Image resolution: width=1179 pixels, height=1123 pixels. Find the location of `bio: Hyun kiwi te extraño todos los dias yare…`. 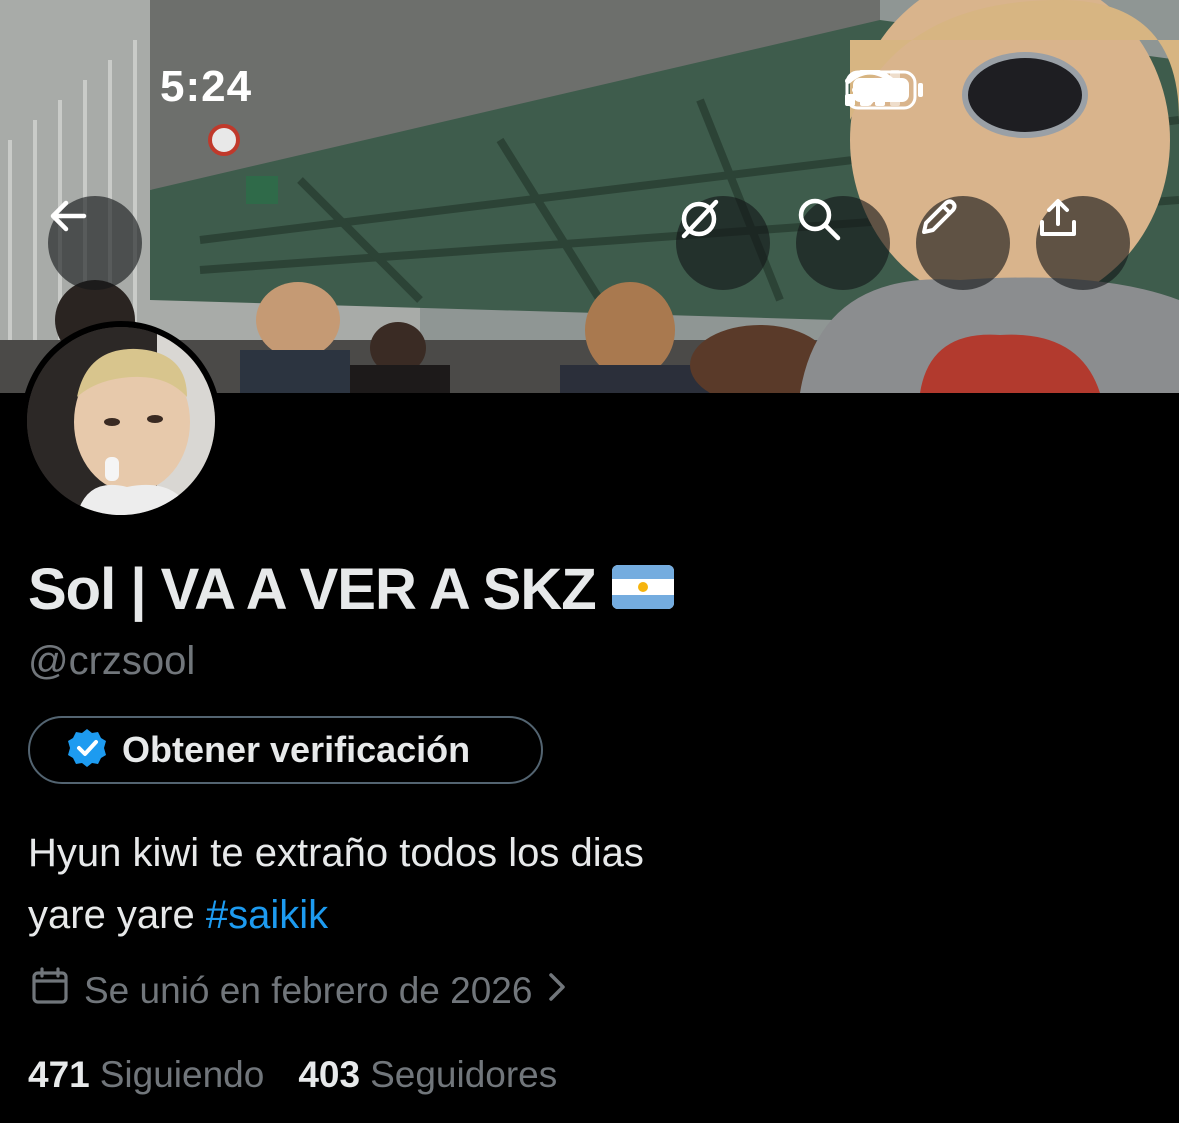

bio: Hyun kiwi te extraño todos los dias yare… is located at coordinates (478, 884).